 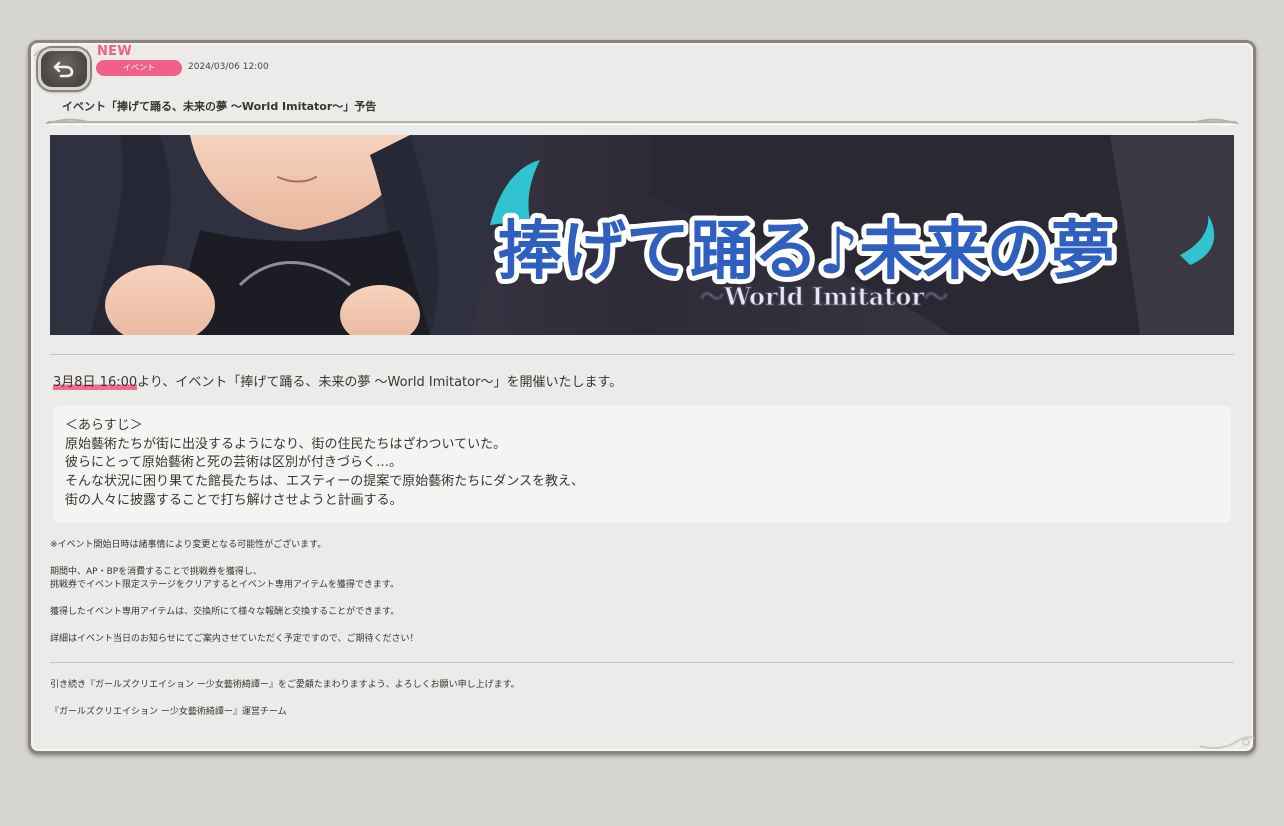 What do you see at coordinates (824, 296) in the screenshot?
I see `banner-logo-subtext: 〜World Imitator〜` at bounding box center [824, 296].